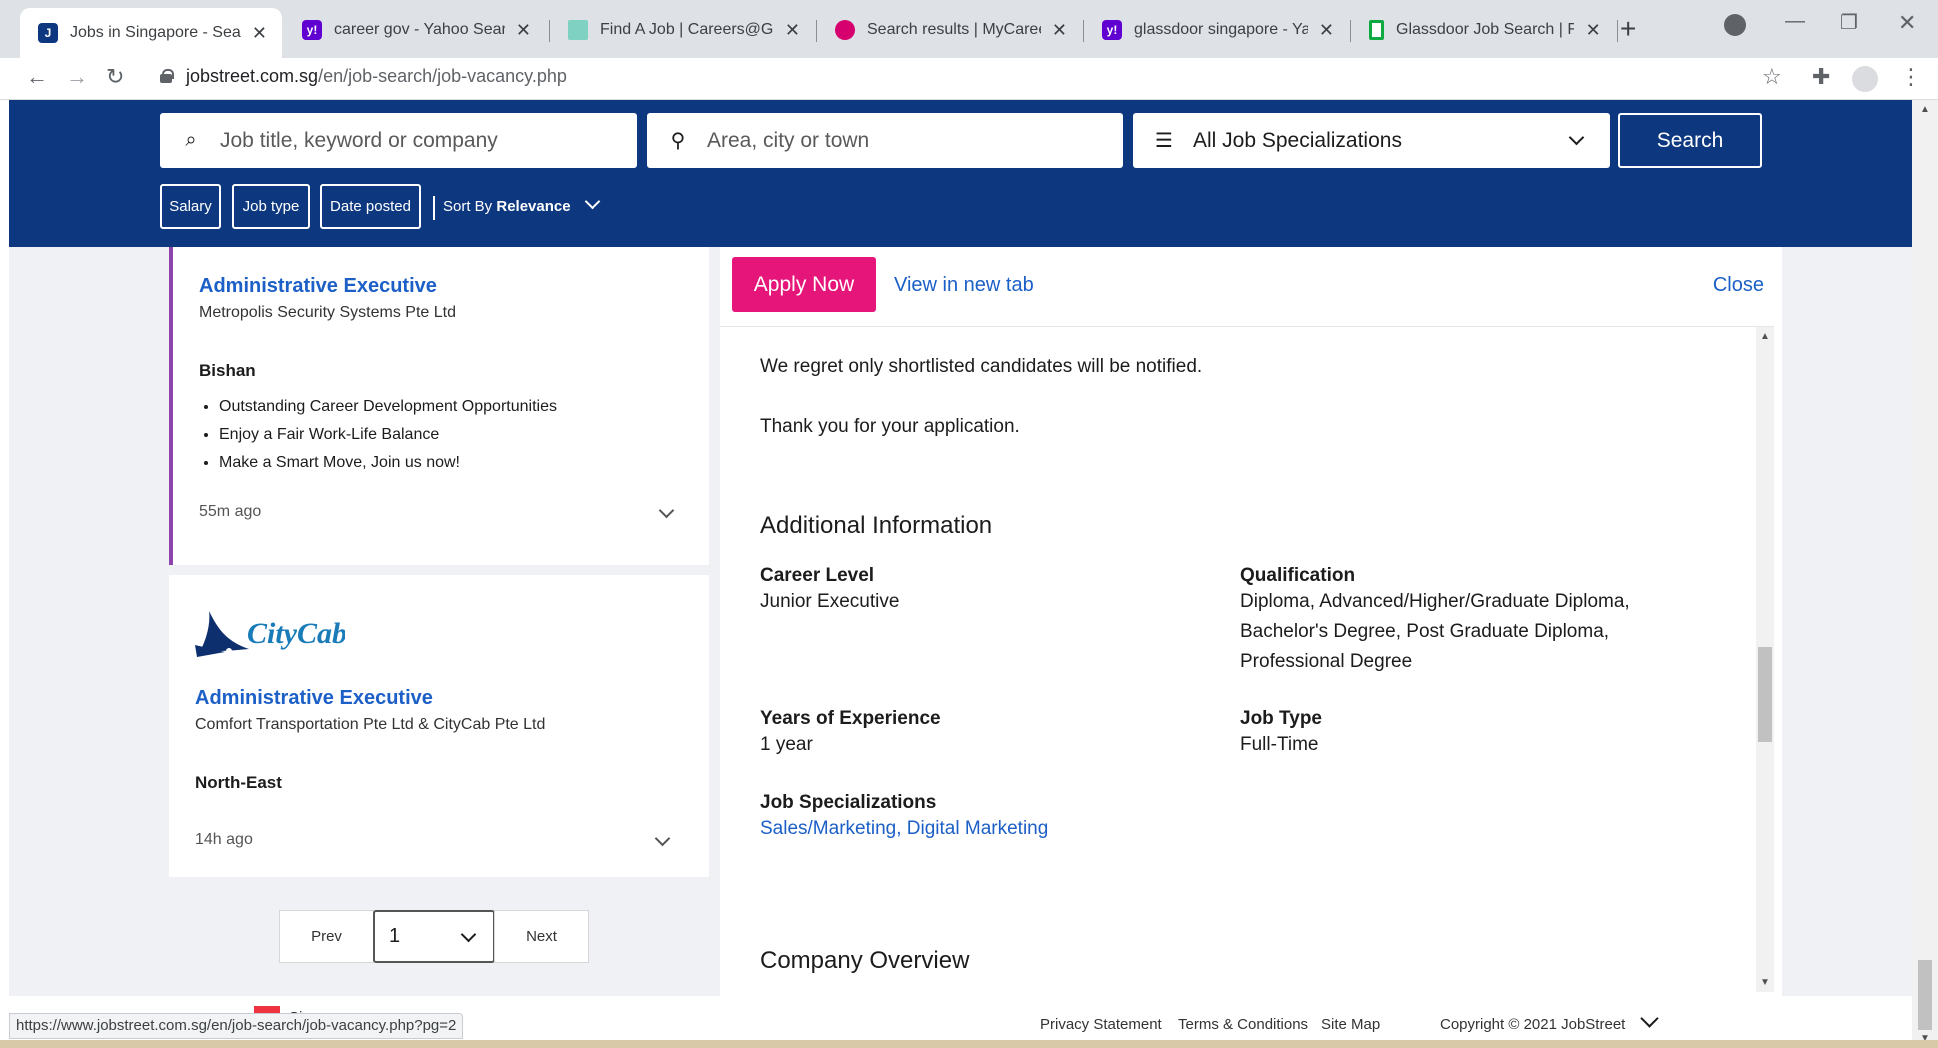  I want to click on filter-salary: Salary, so click(190, 206).